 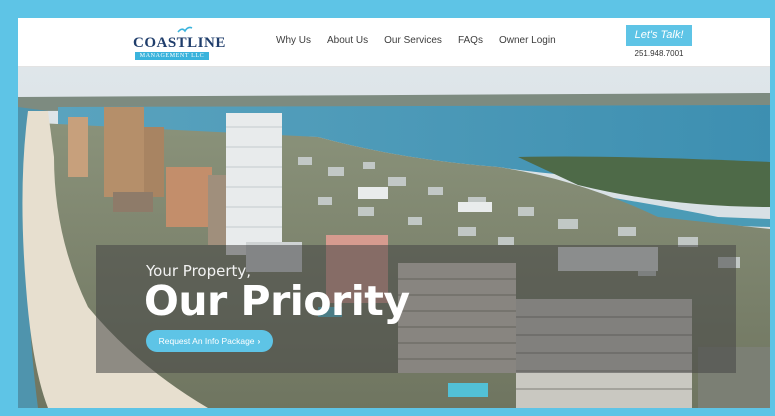 I want to click on logo-subtitle: MANAGEMENT LLC, so click(x=172, y=56).